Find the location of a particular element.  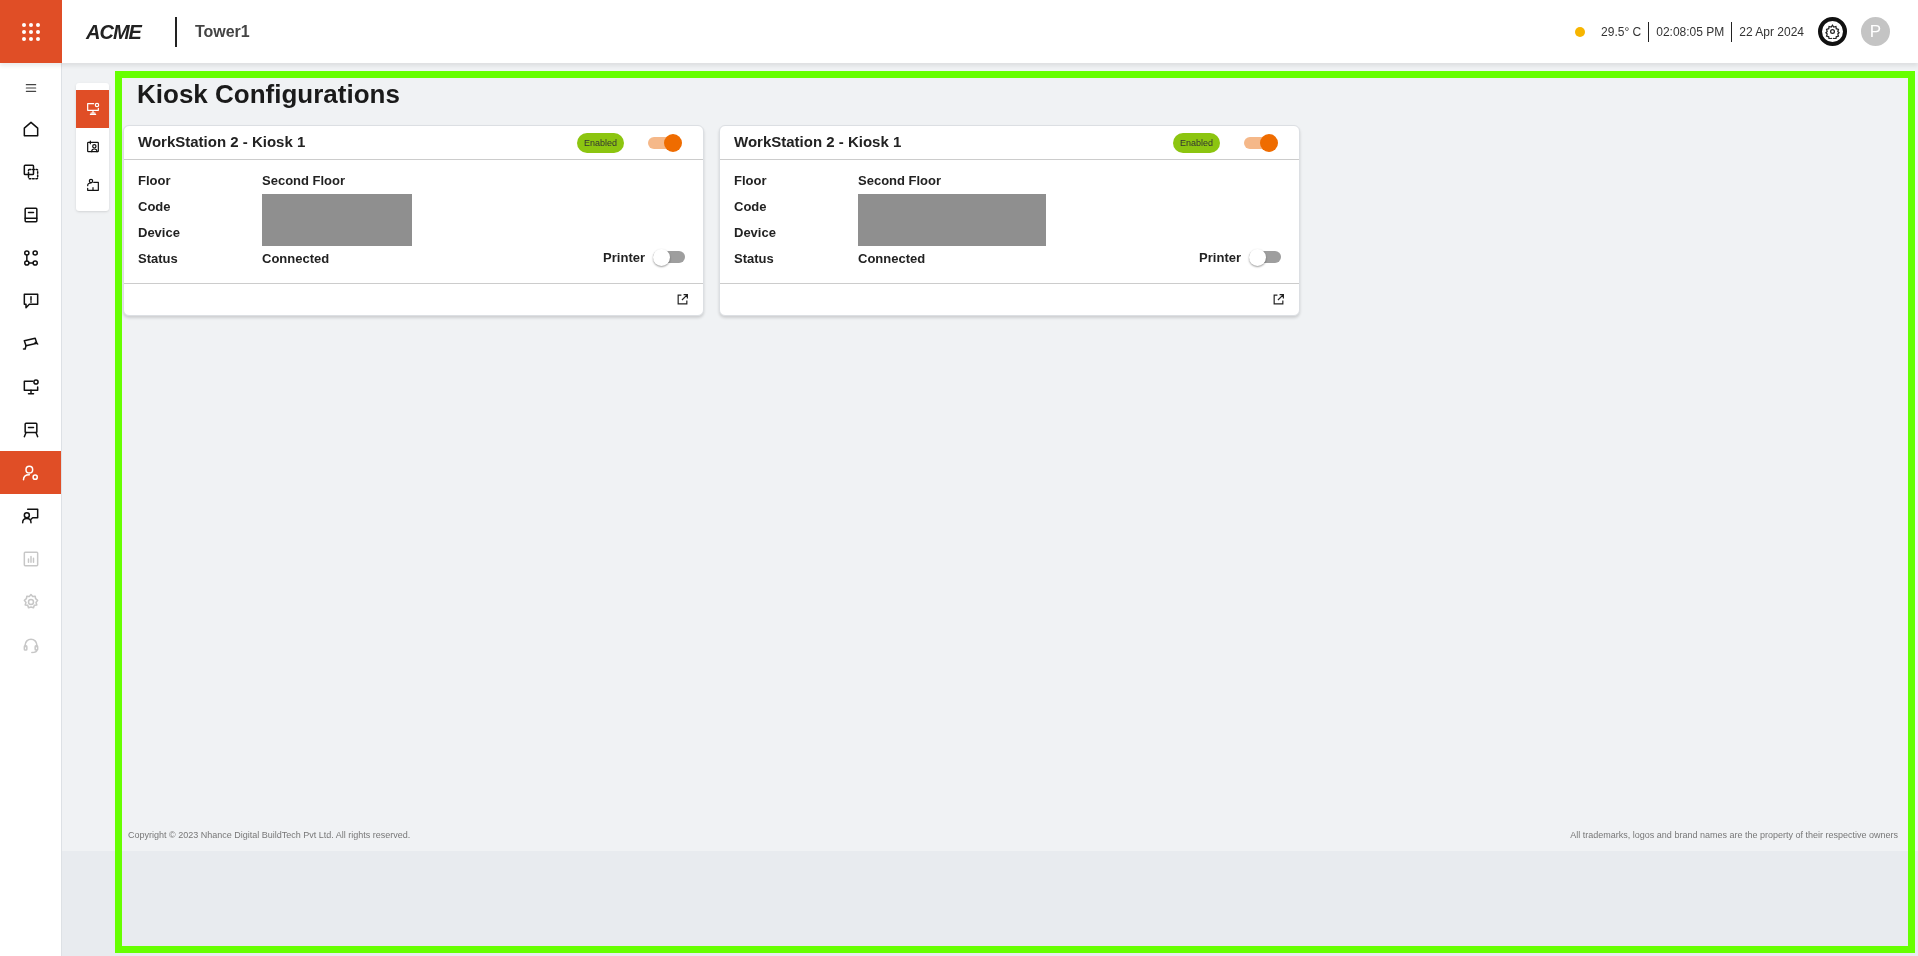

grid-icon is located at coordinates (31, 31).